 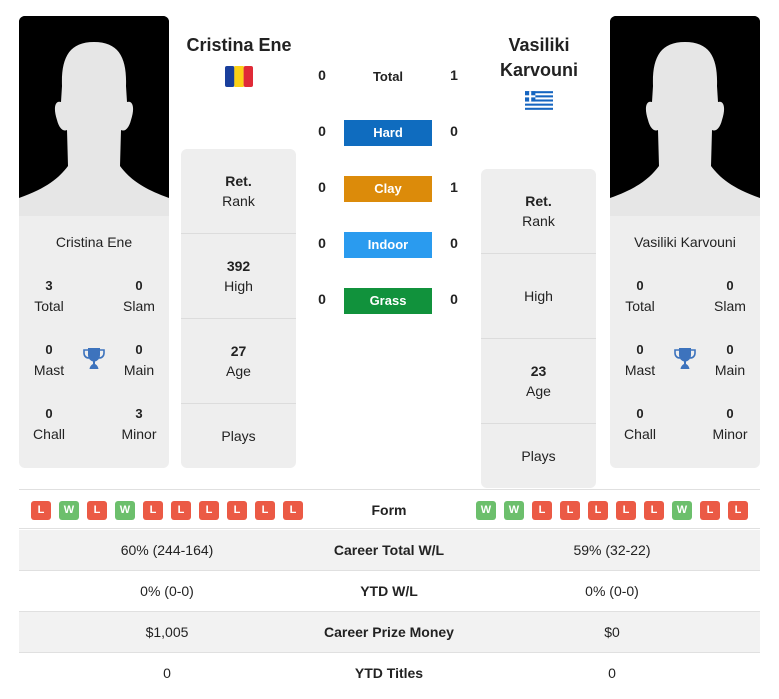 I want to click on h2h-grass-p1: 0, so click(x=322, y=299).